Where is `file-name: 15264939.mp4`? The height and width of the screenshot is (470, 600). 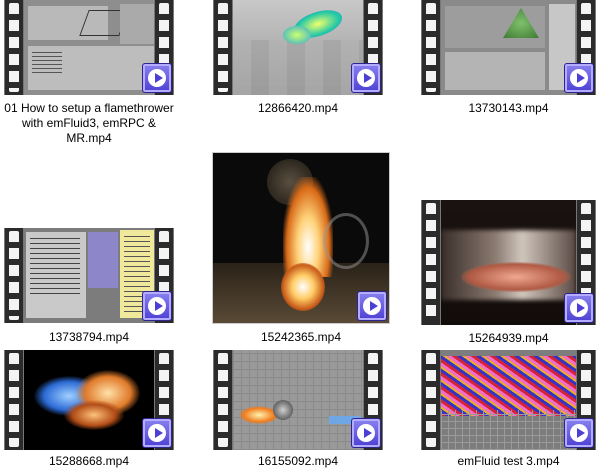
file-name: 15264939.mp4 is located at coordinates (508, 338).